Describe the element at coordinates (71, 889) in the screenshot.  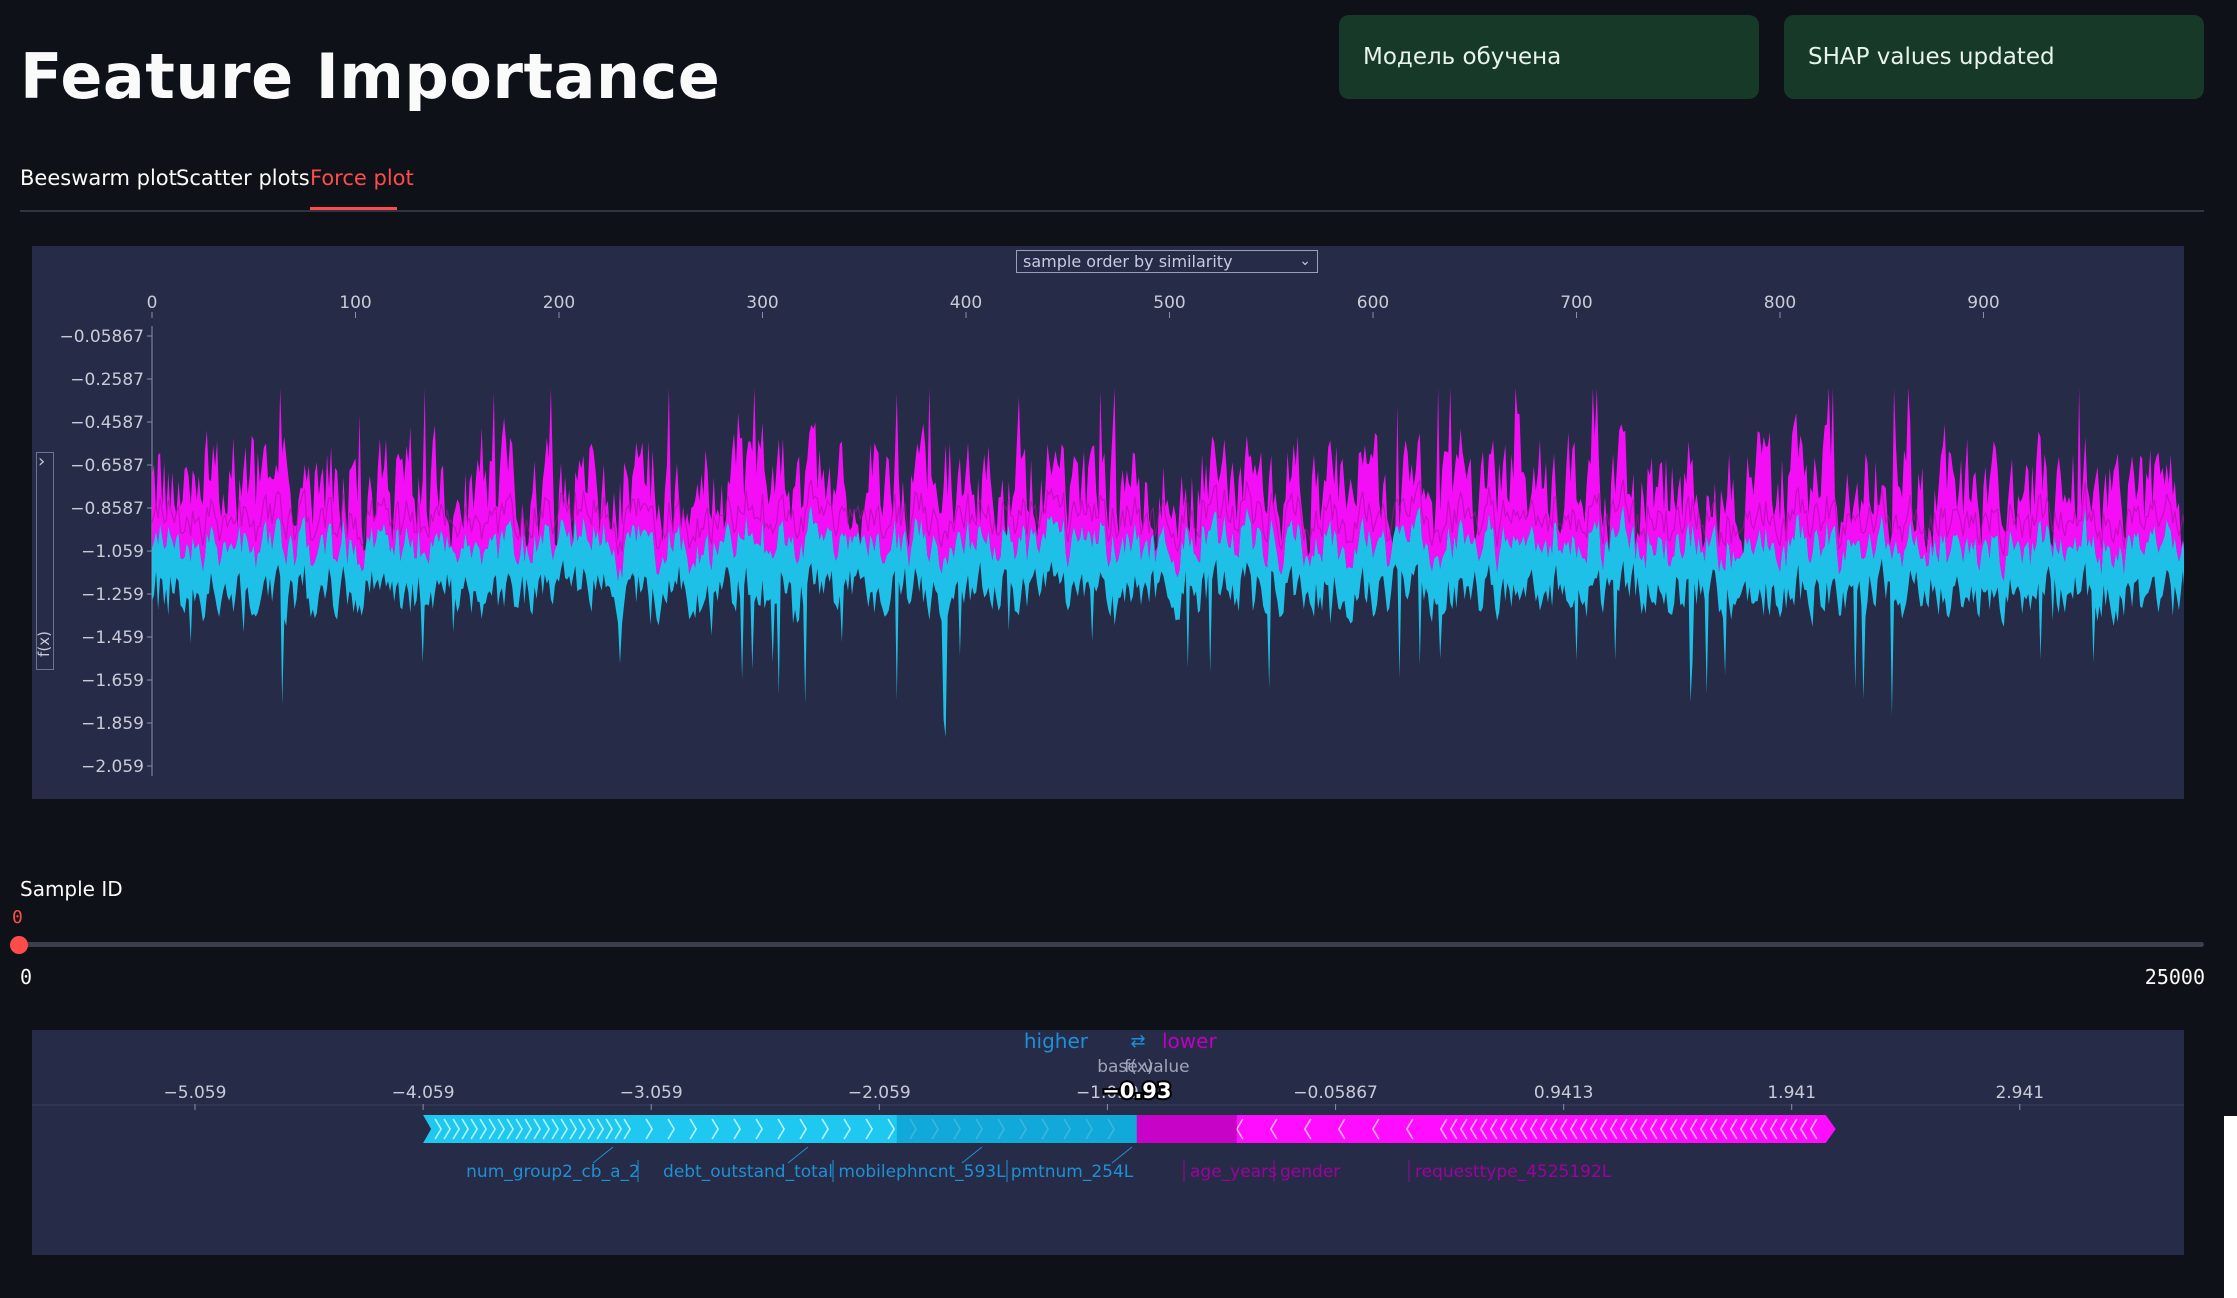
I see `sample-id-label: Sample ID` at that location.